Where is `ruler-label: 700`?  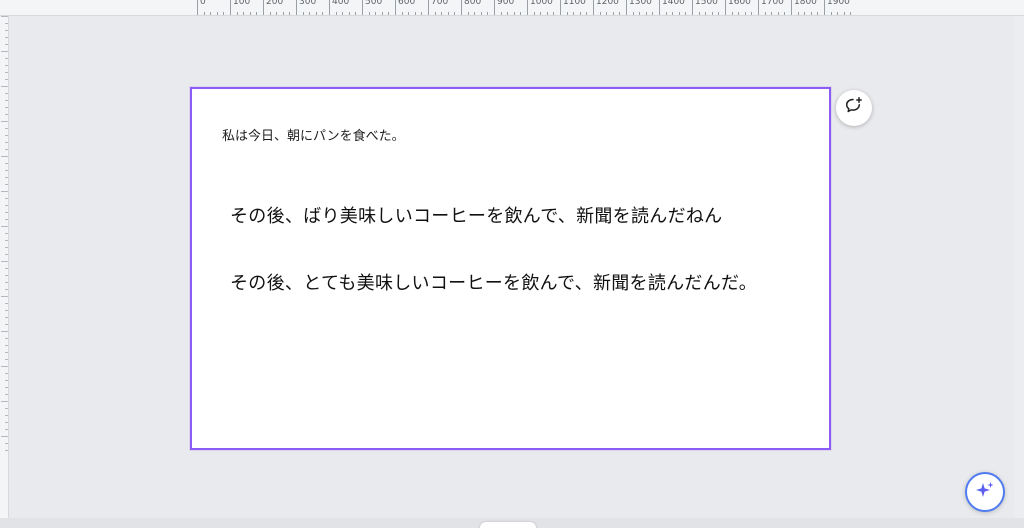
ruler-label: 700 is located at coordinates (440, 3).